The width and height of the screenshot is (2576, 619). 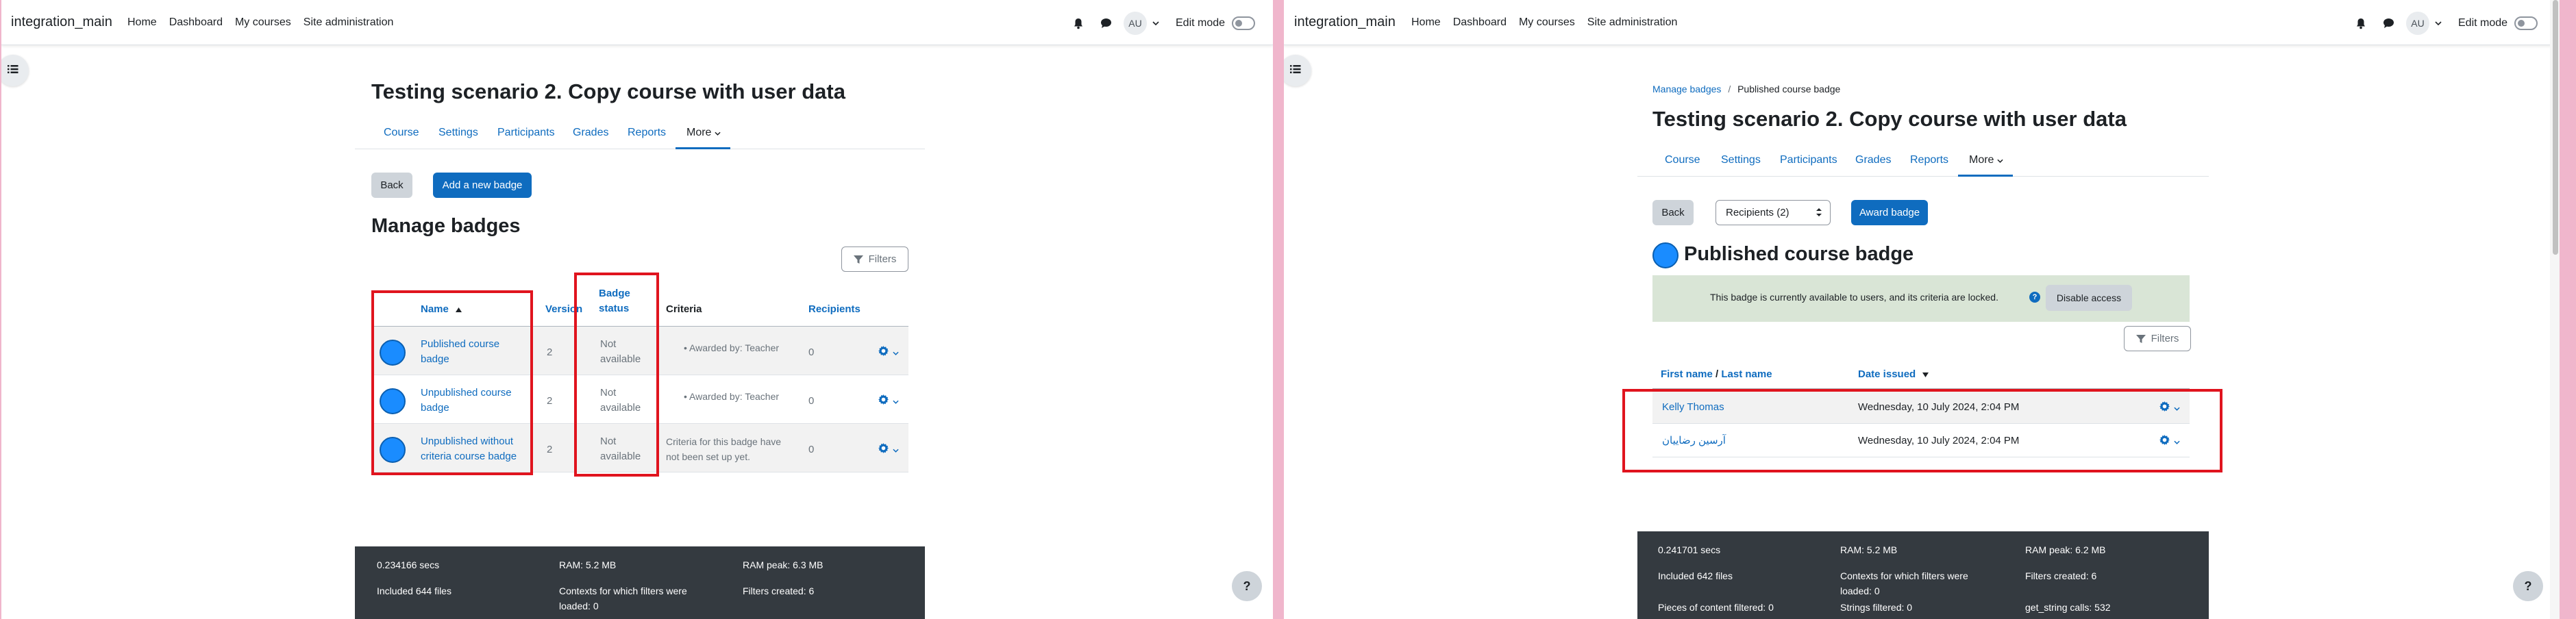 I want to click on footer-secs: 0.241701 secs, so click(x=1689, y=550).